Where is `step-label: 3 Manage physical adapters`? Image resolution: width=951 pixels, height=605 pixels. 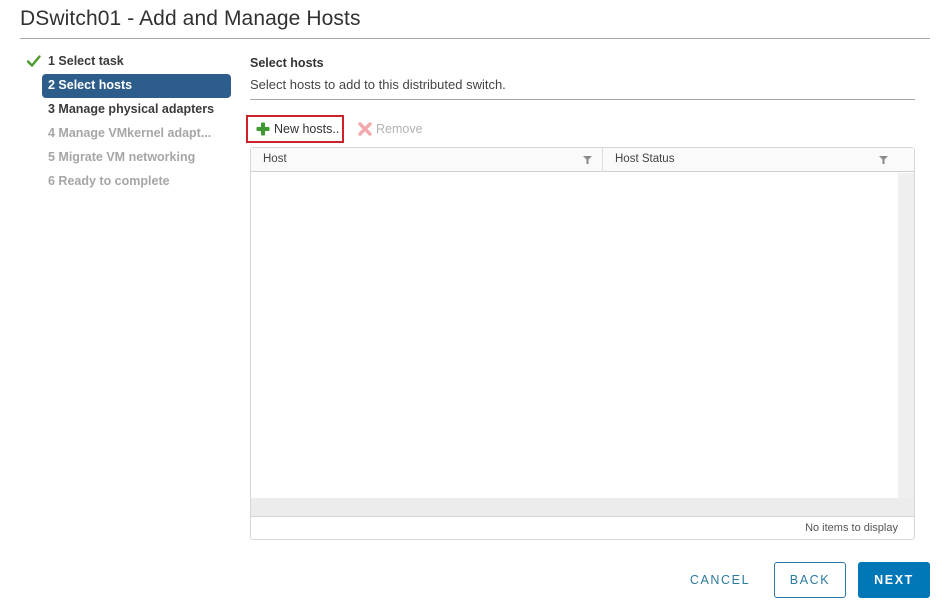
step-label: 3 Manage physical adapters is located at coordinates (131, 109).